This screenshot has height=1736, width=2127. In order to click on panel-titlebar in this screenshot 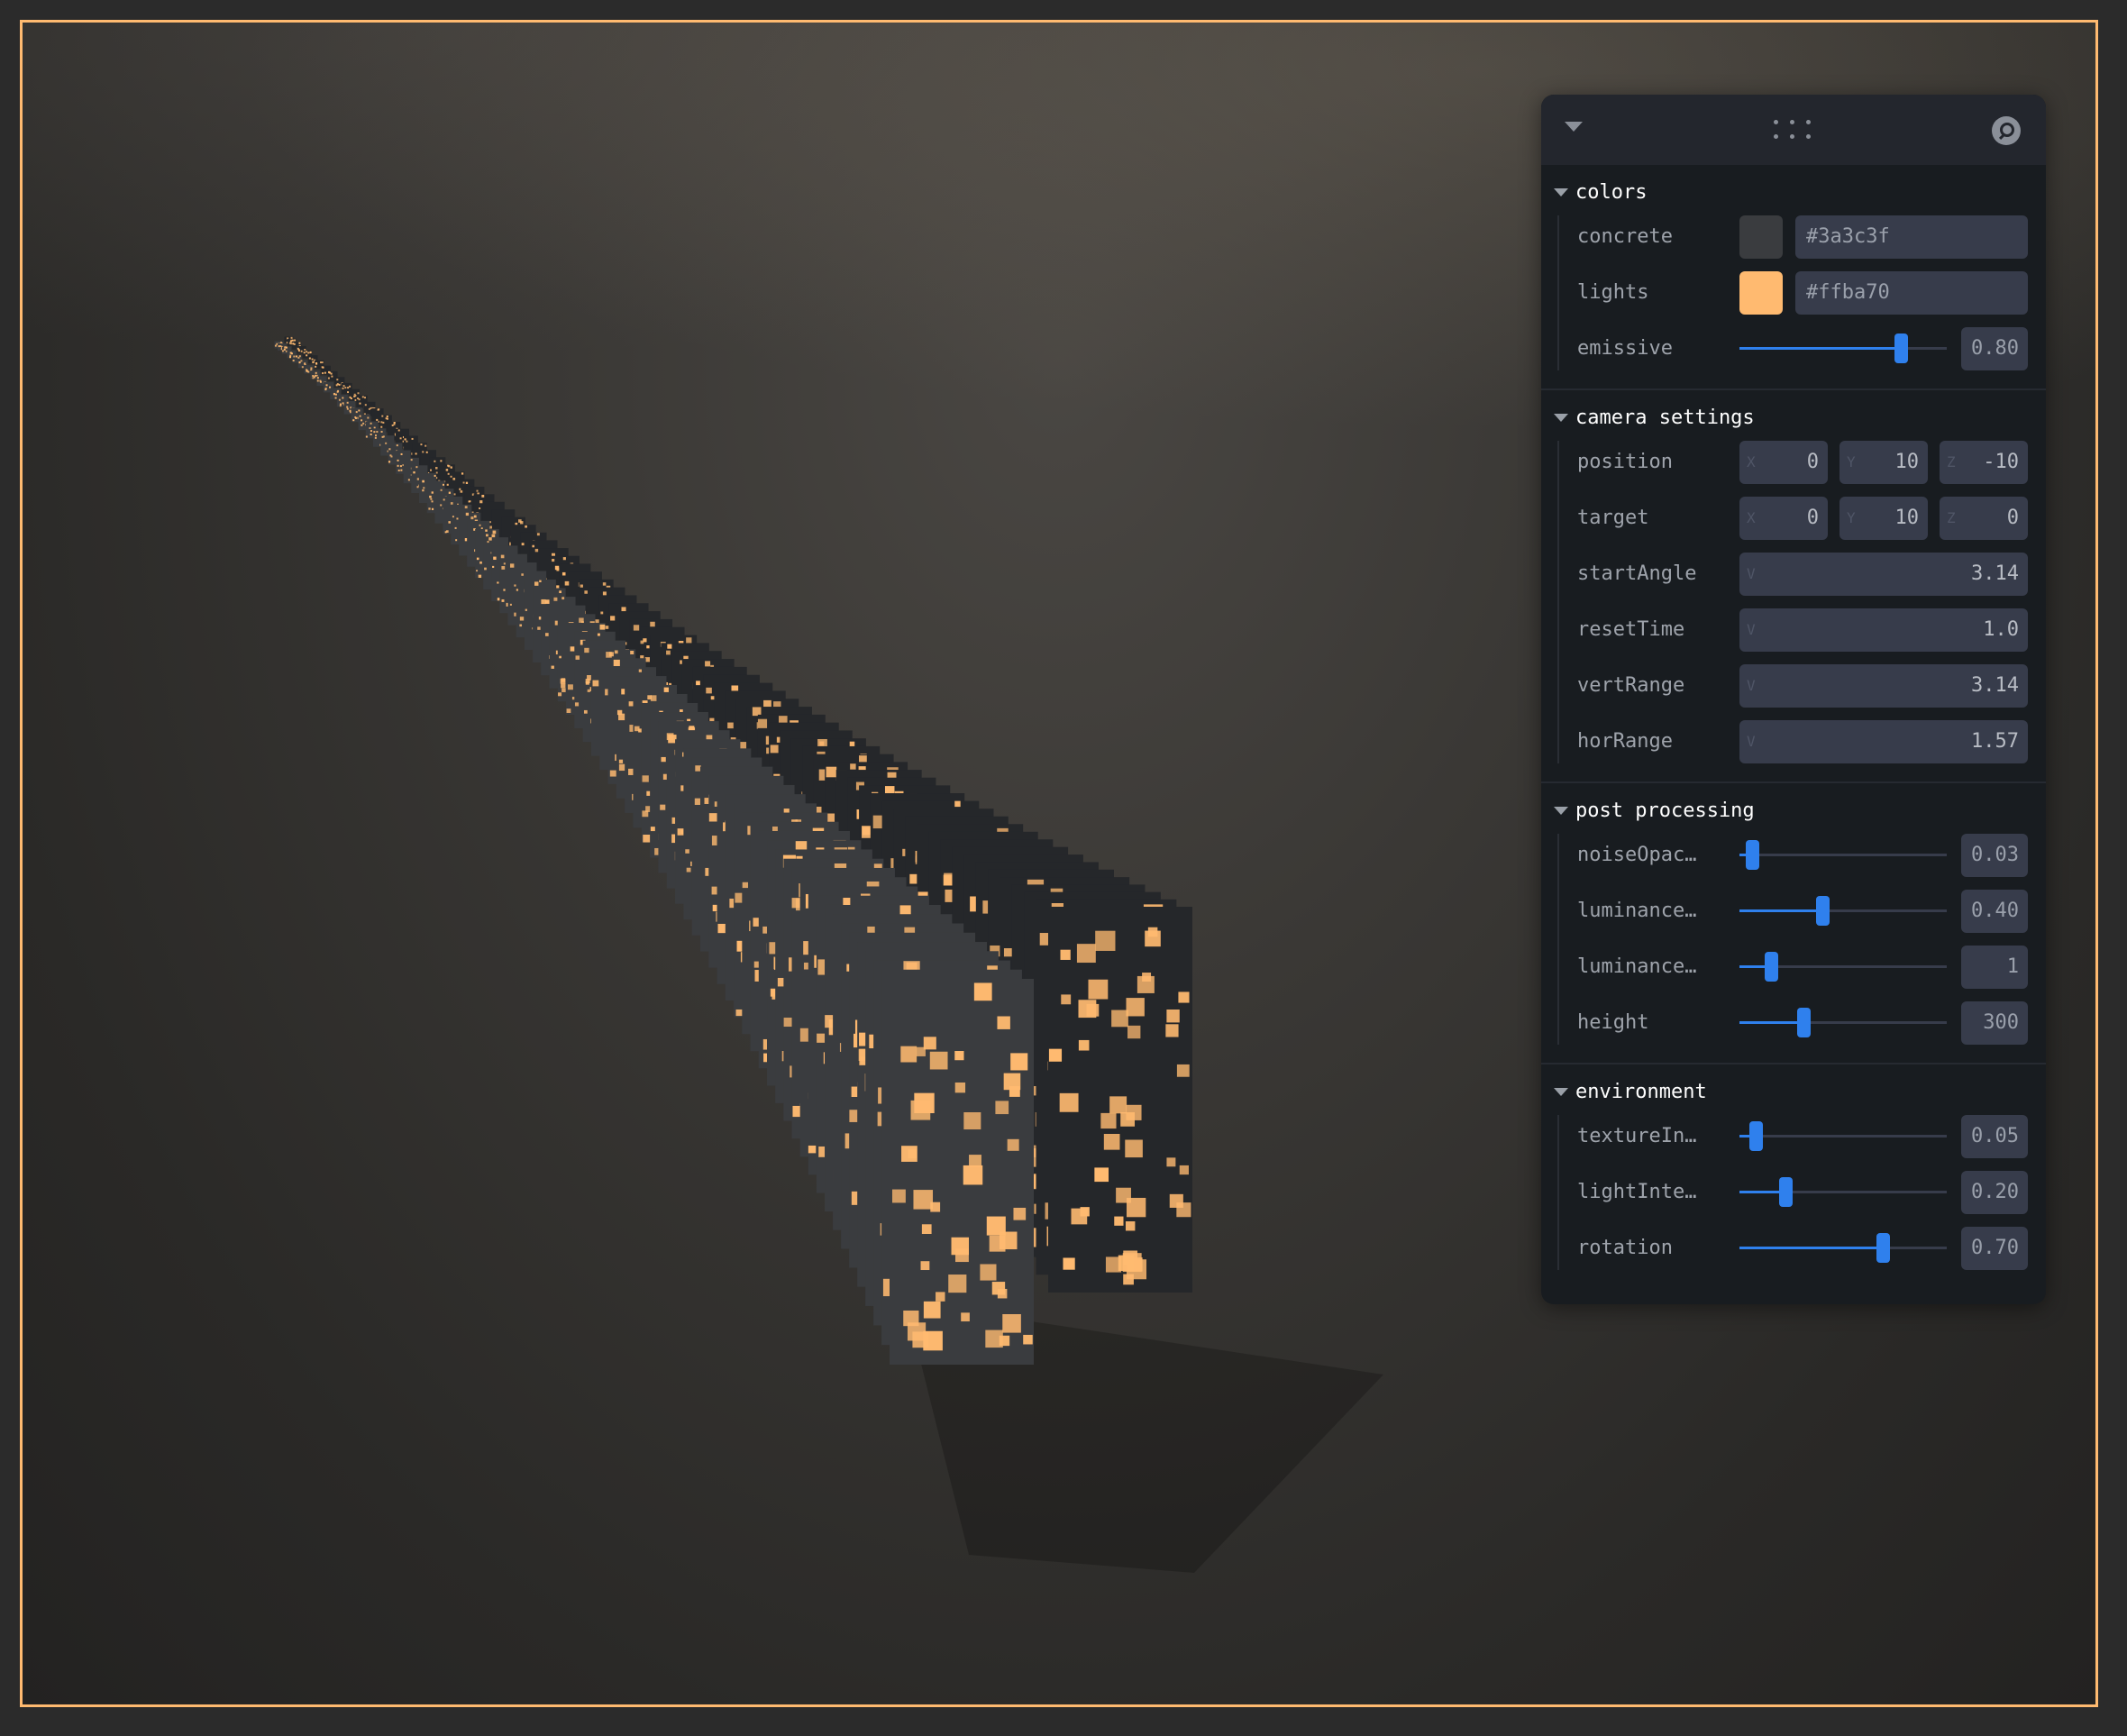, I will do `click(1793, 130)`.